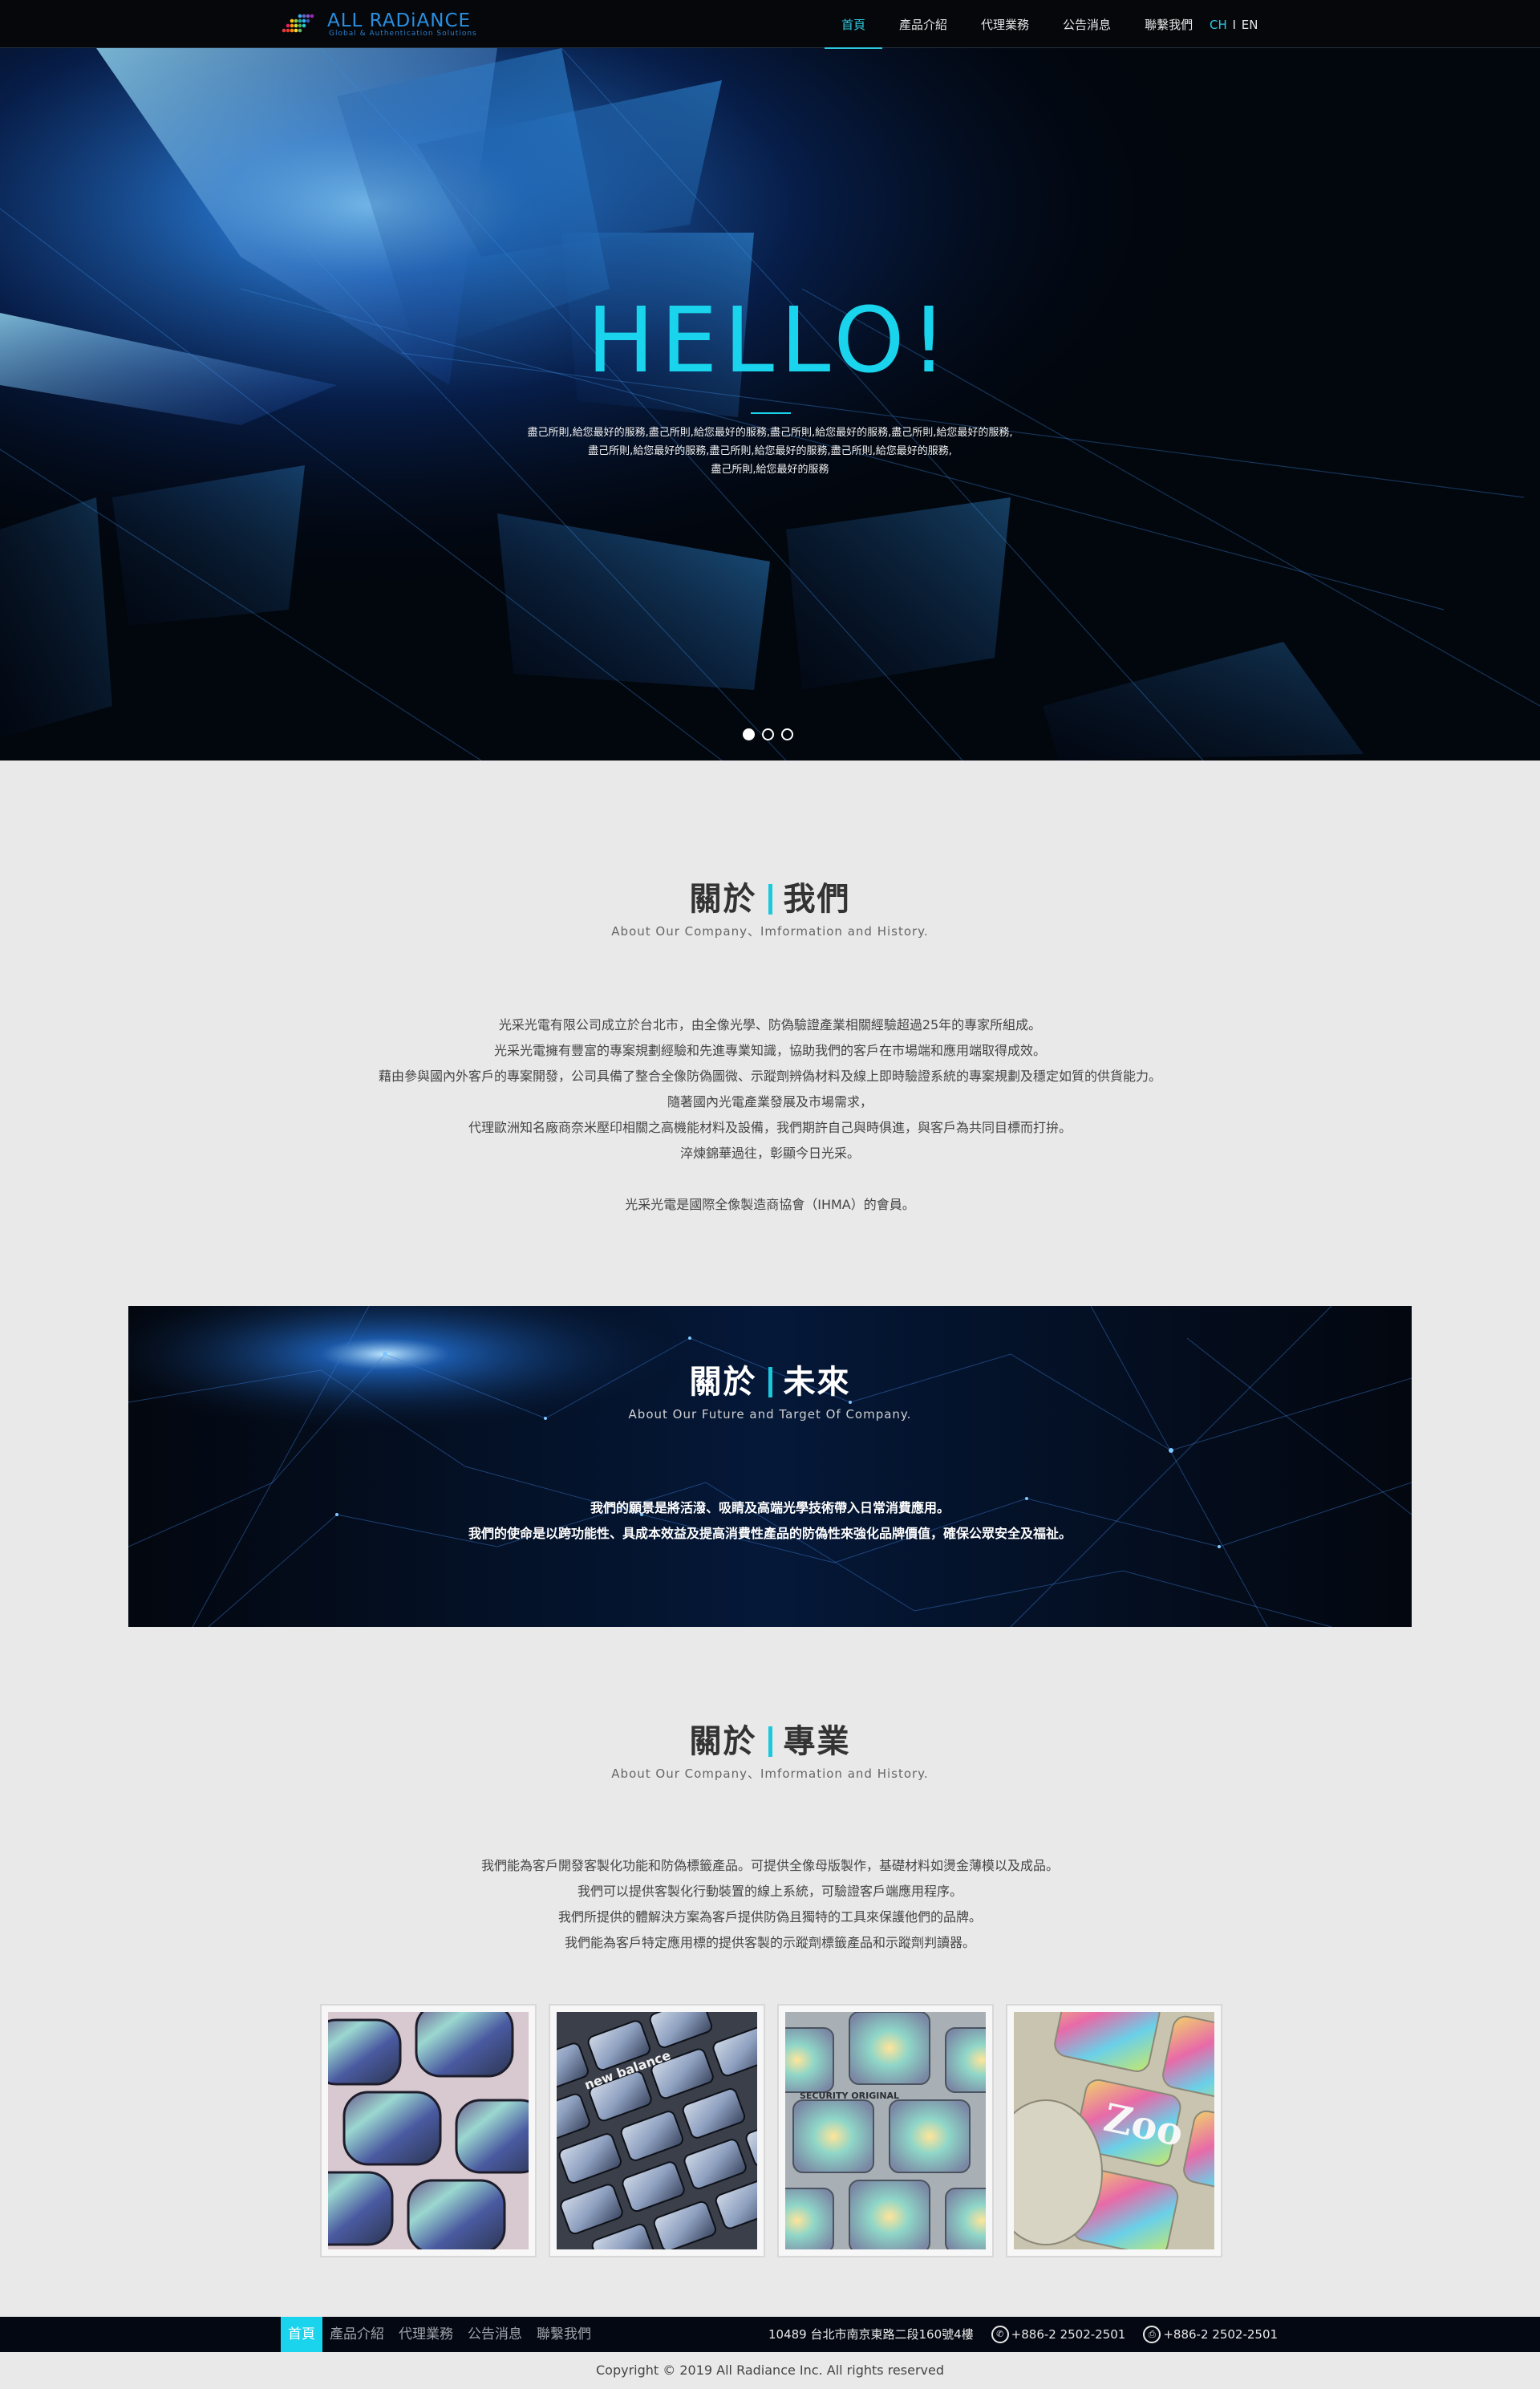 This screenshot has width=1540, height=2389. What do you see at coordinates (770, 341) in the screenshot?
I see `hero-title: HELLO!` at bounding box center [770, 341].